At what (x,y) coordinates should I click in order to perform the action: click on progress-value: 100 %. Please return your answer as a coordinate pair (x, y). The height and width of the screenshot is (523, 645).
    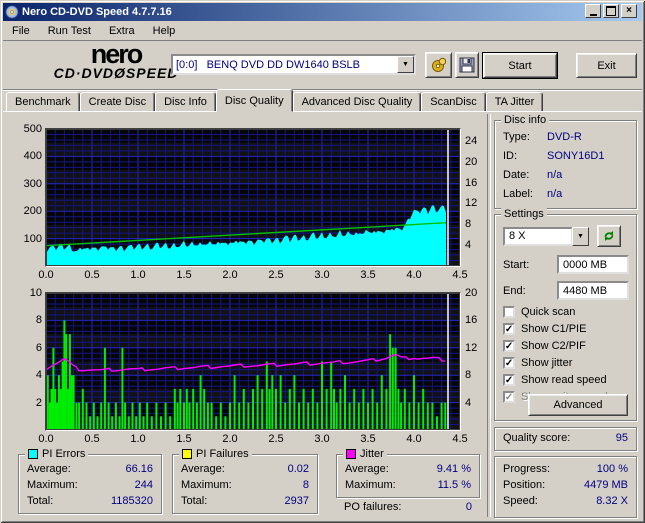
    Looking at the image, I should click on (612, 469).